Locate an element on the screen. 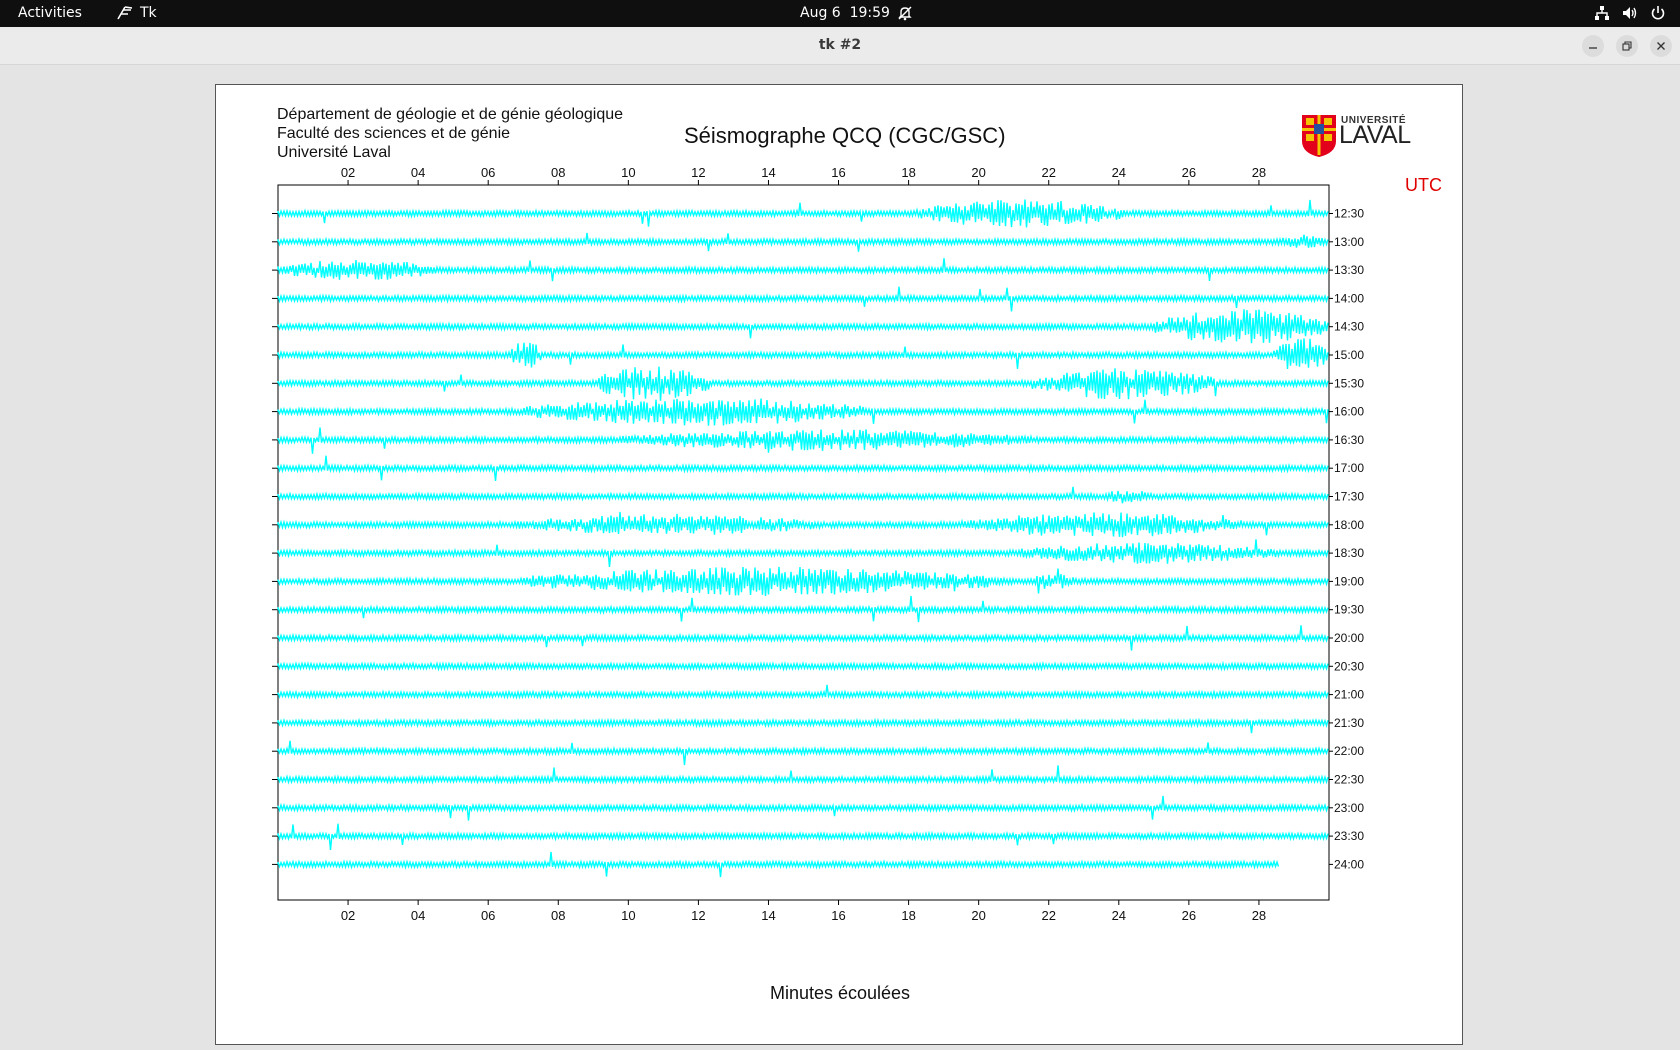 This screenshot has height=1050, width=1680. minimize-button is located at coordinates (1593, 46).